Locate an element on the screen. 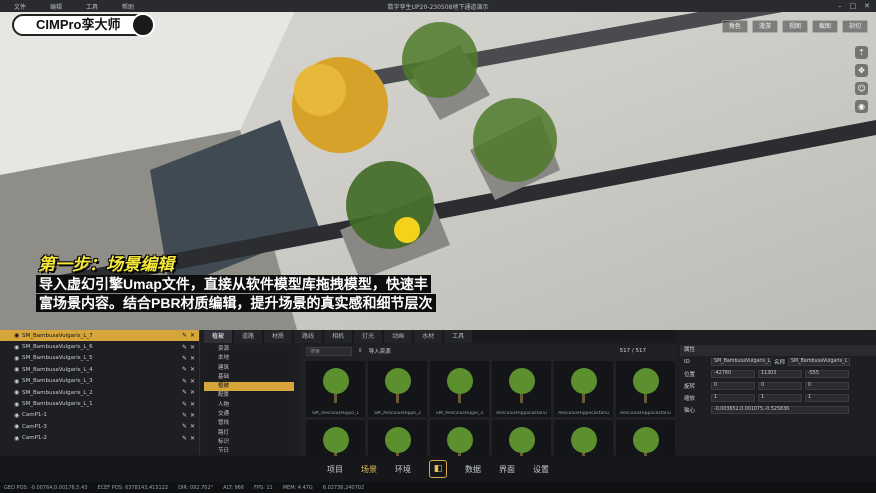 The image size is (876, 493). outliner-row: ◉ CamP1-3 ✎ ✕ is located at coordinates (99, 426).